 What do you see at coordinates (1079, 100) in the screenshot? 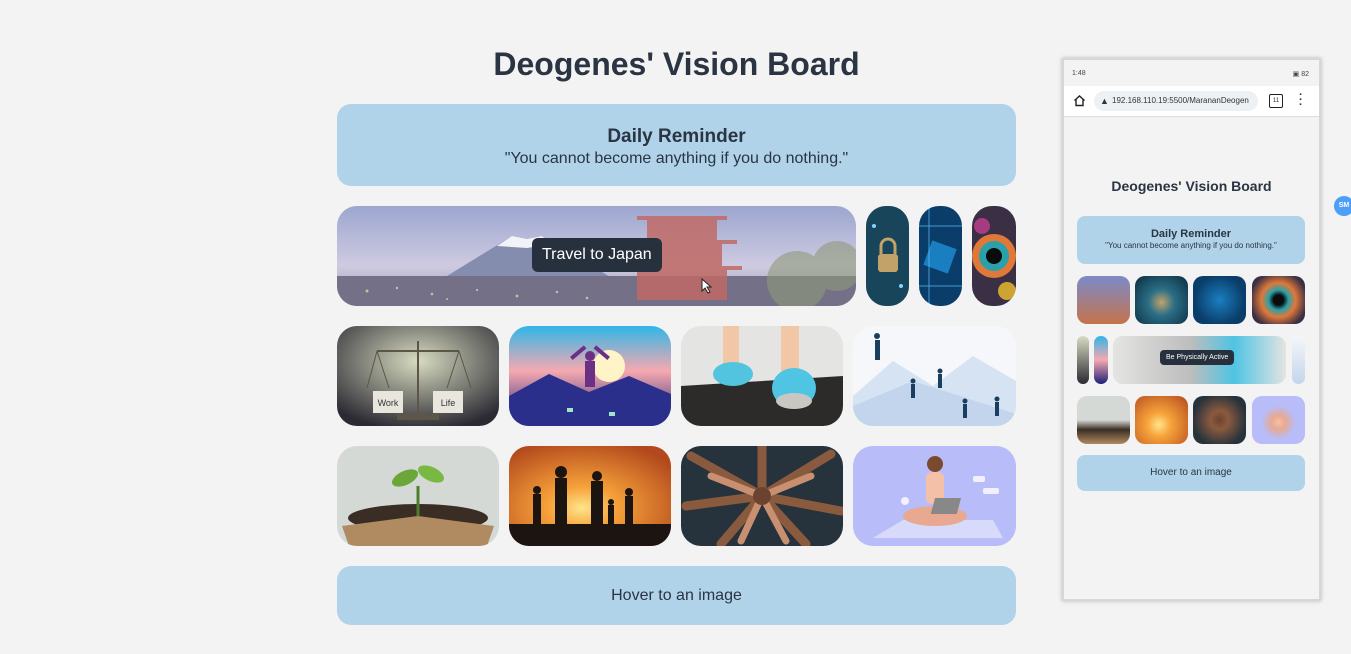
I see `home-icon` at bounding box center [1079, 100].